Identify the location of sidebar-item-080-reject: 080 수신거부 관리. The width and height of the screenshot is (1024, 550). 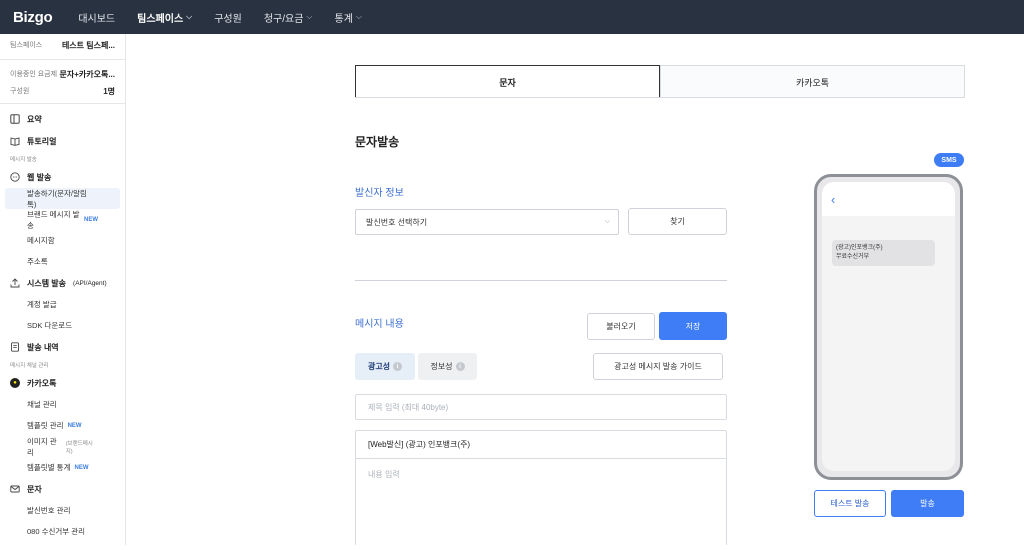
(62, 531).